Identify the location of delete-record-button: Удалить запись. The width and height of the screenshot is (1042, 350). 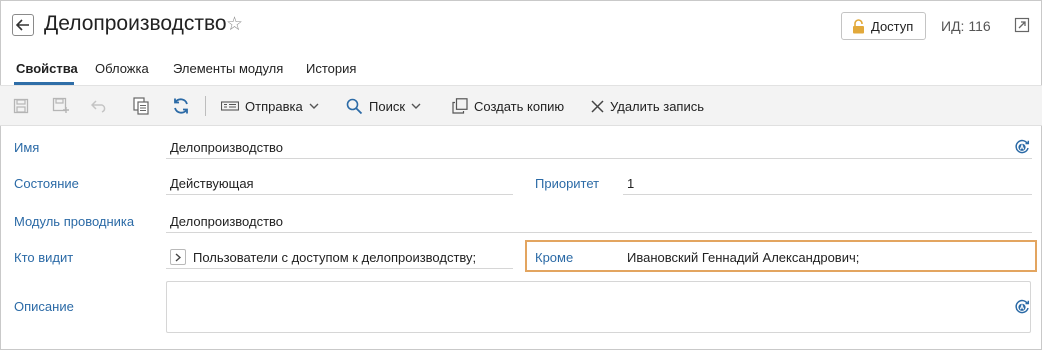
(647, 106).